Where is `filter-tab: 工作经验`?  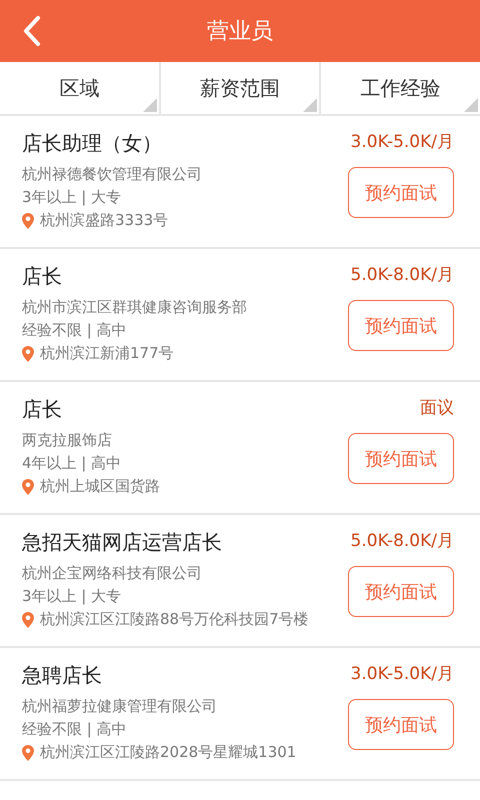
filter-tab: 工作经验 is located at coordinates (400, 88).